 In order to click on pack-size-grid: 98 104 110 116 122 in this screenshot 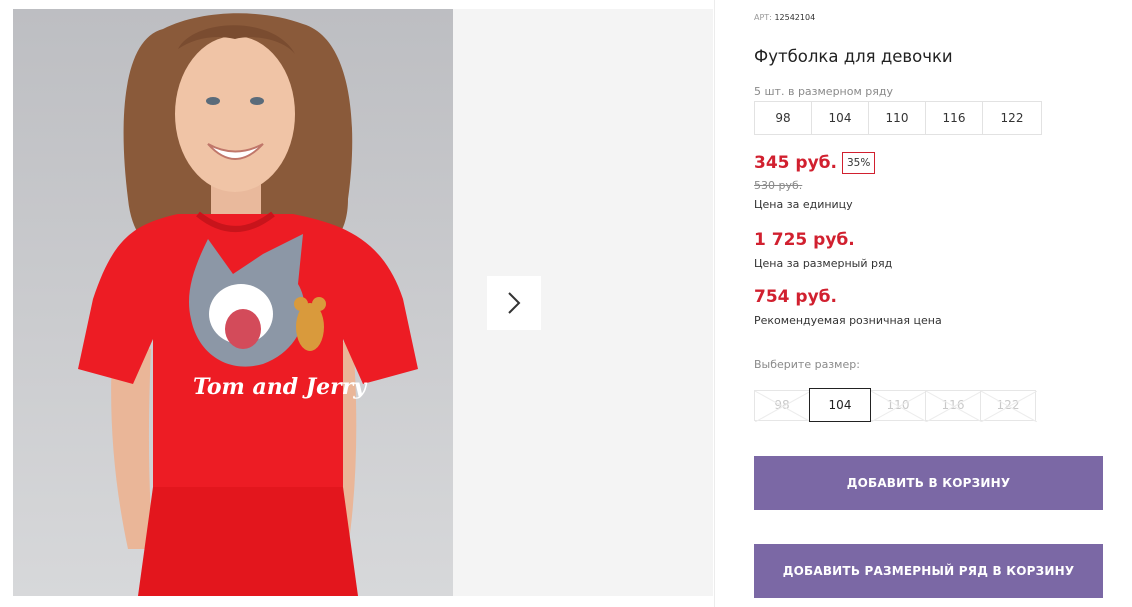, I will do `click(898, 118)`.